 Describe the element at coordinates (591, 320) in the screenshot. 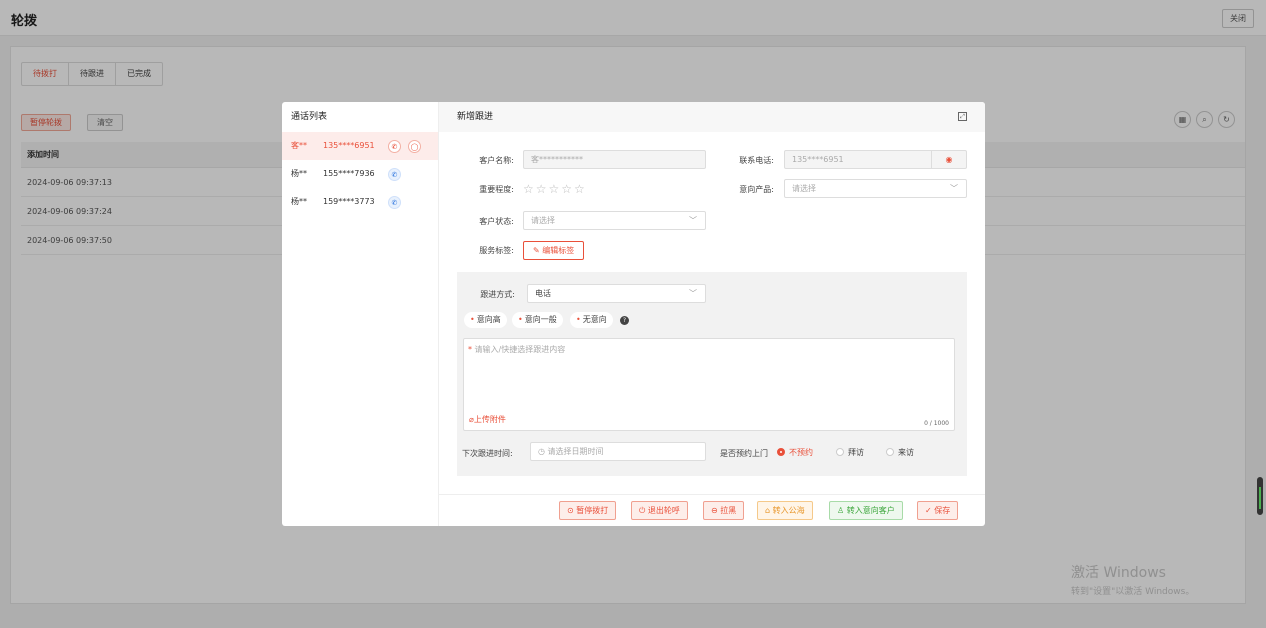

I see `intent-none-pill: • 无意向` at that location.